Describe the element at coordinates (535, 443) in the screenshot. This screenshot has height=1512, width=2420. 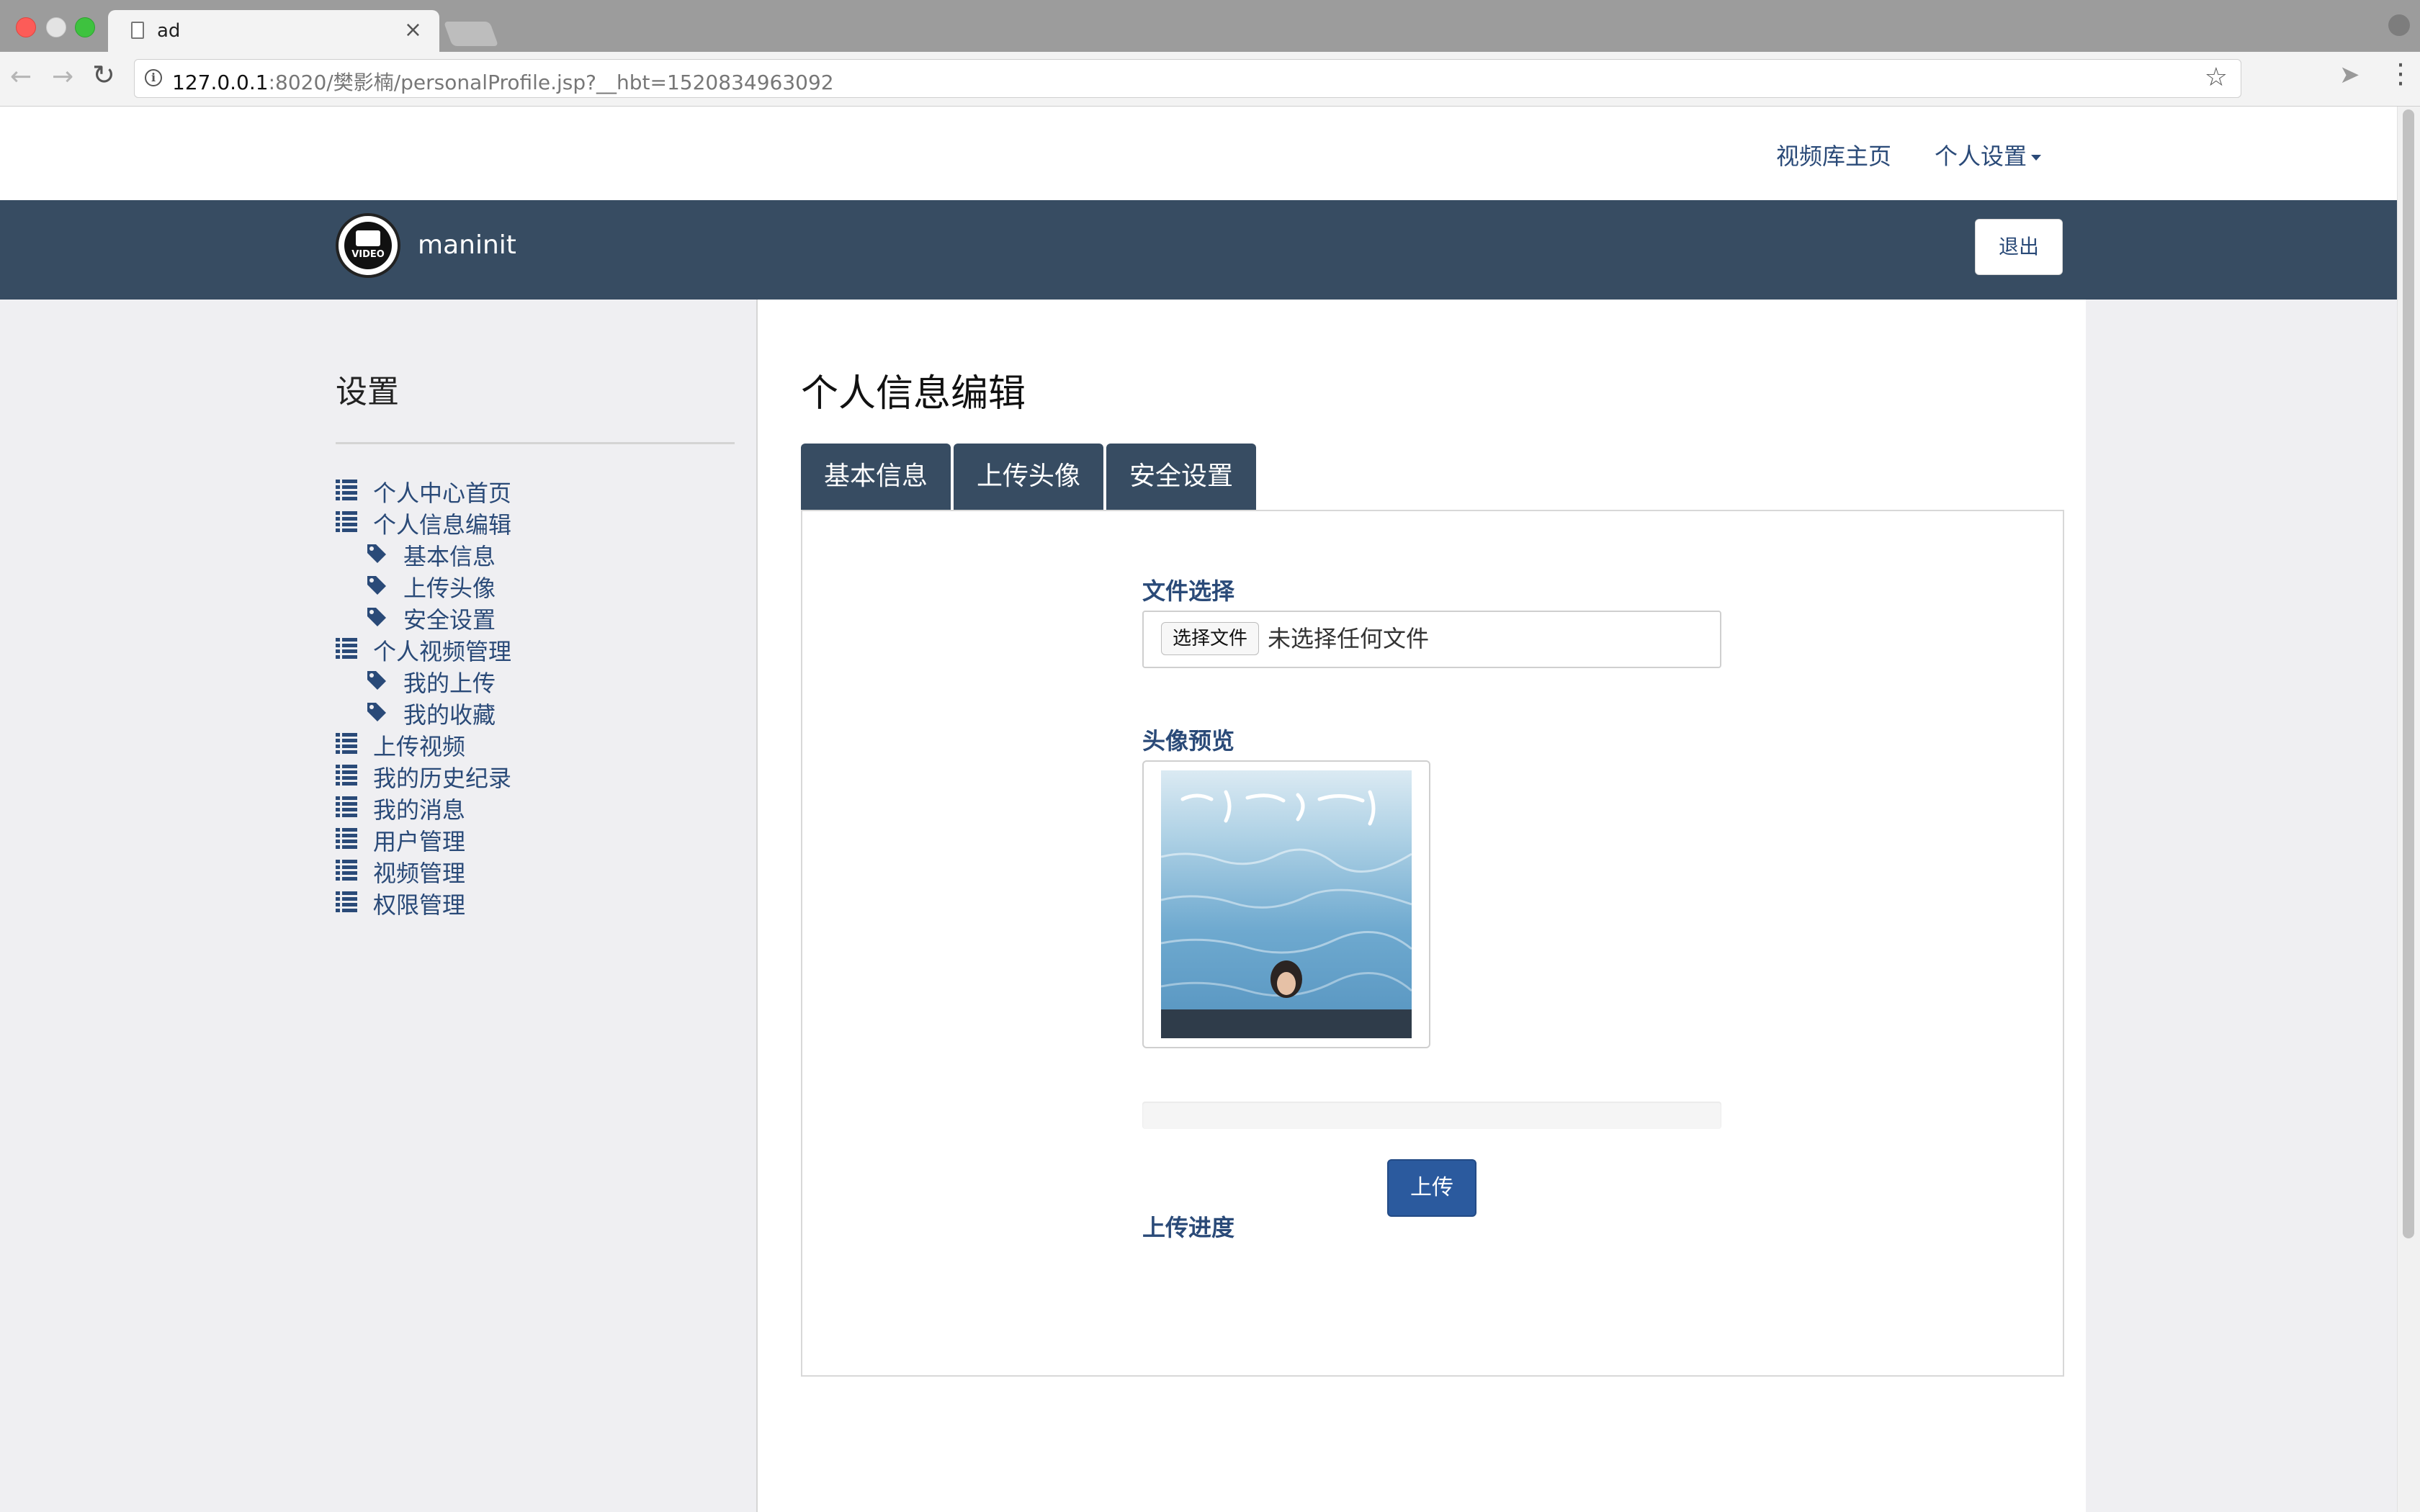
I see `sidebar-divider` at that location.